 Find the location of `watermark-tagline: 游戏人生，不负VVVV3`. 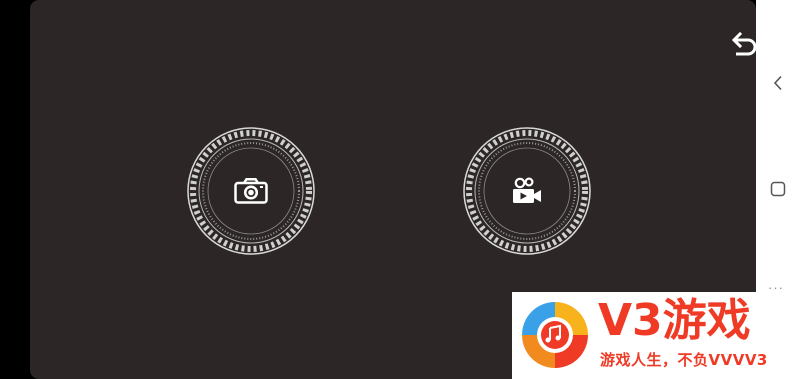

watermark-tagline: 游戏人生，不负VVVV3 is located at coordinates (684, 360).